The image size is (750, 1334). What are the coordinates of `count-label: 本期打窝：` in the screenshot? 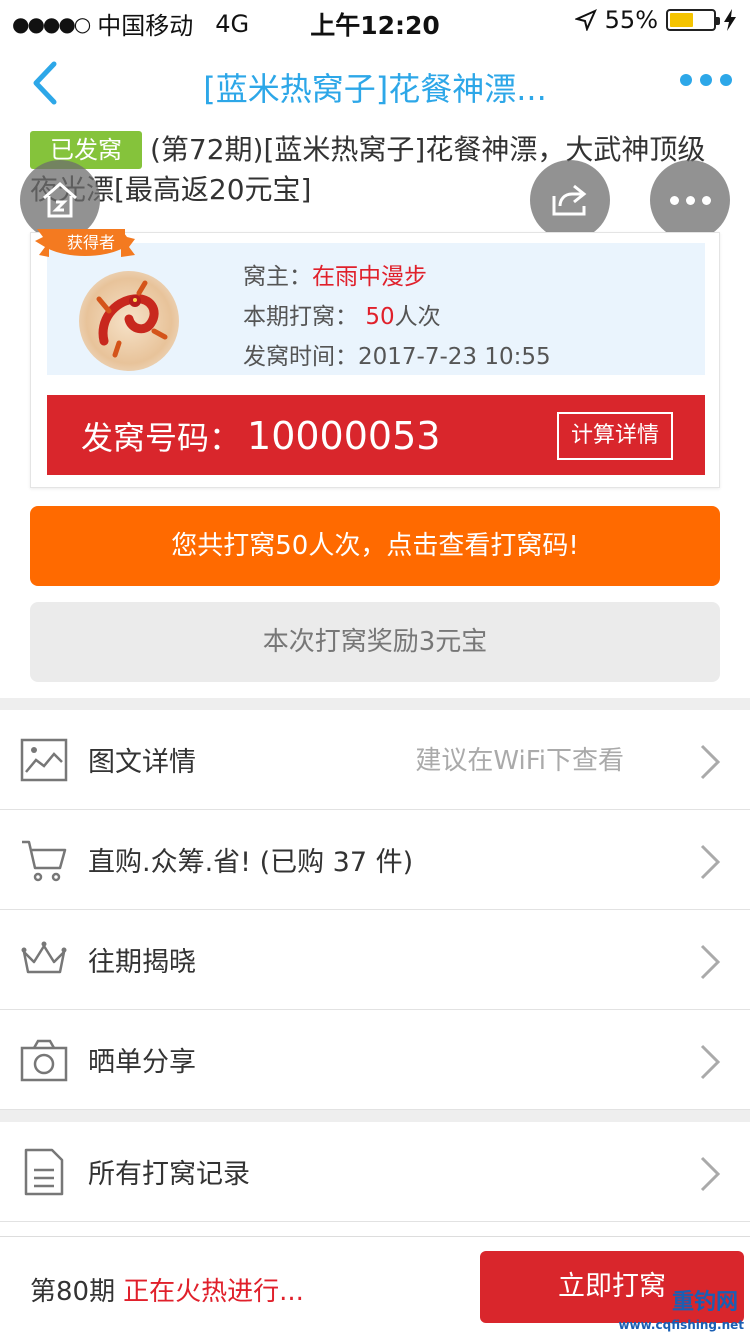 It's located at (300, 317).